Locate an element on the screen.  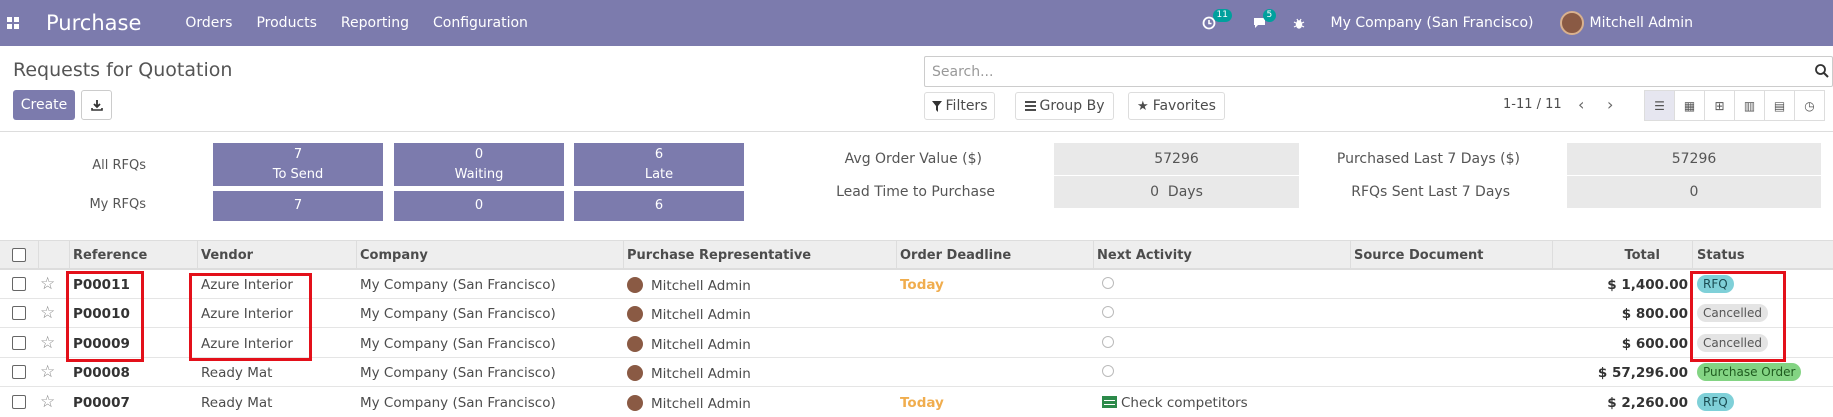
tile-late: 6 Late is located at coordinates (659, 164).